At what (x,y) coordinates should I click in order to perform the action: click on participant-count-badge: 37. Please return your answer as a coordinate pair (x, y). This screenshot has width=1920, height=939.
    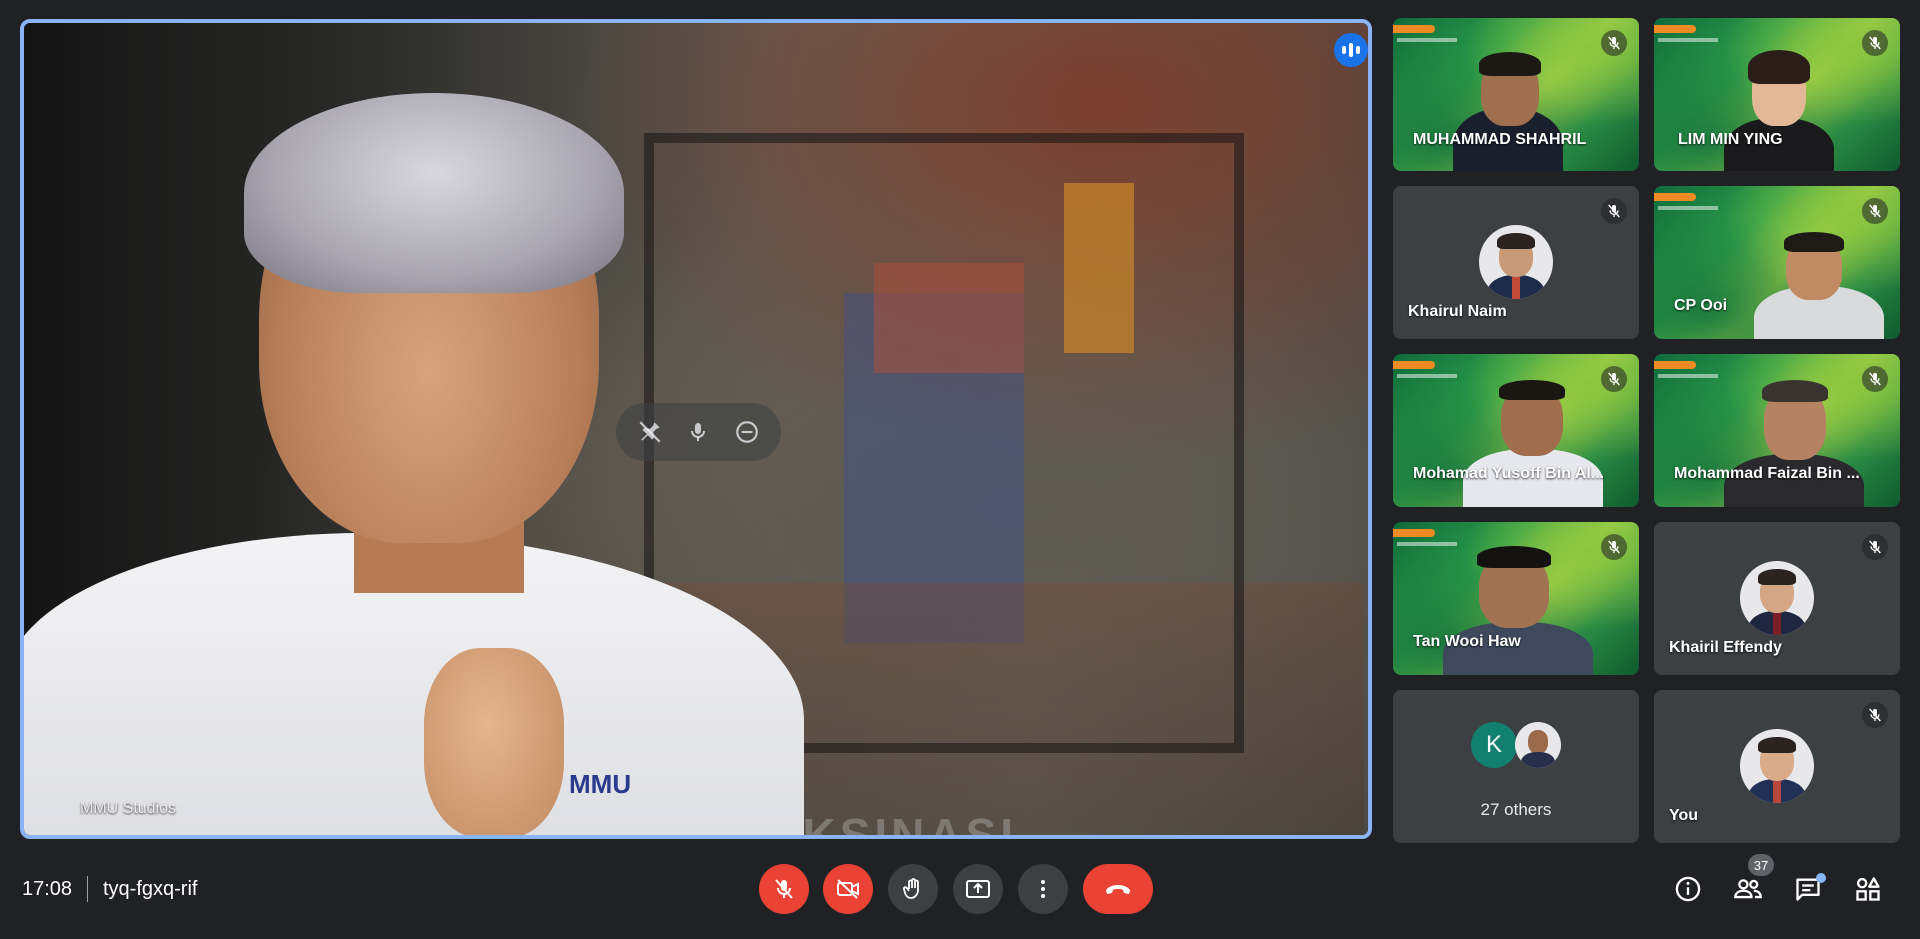
    Looking at the image, I should click on (1761, 865).